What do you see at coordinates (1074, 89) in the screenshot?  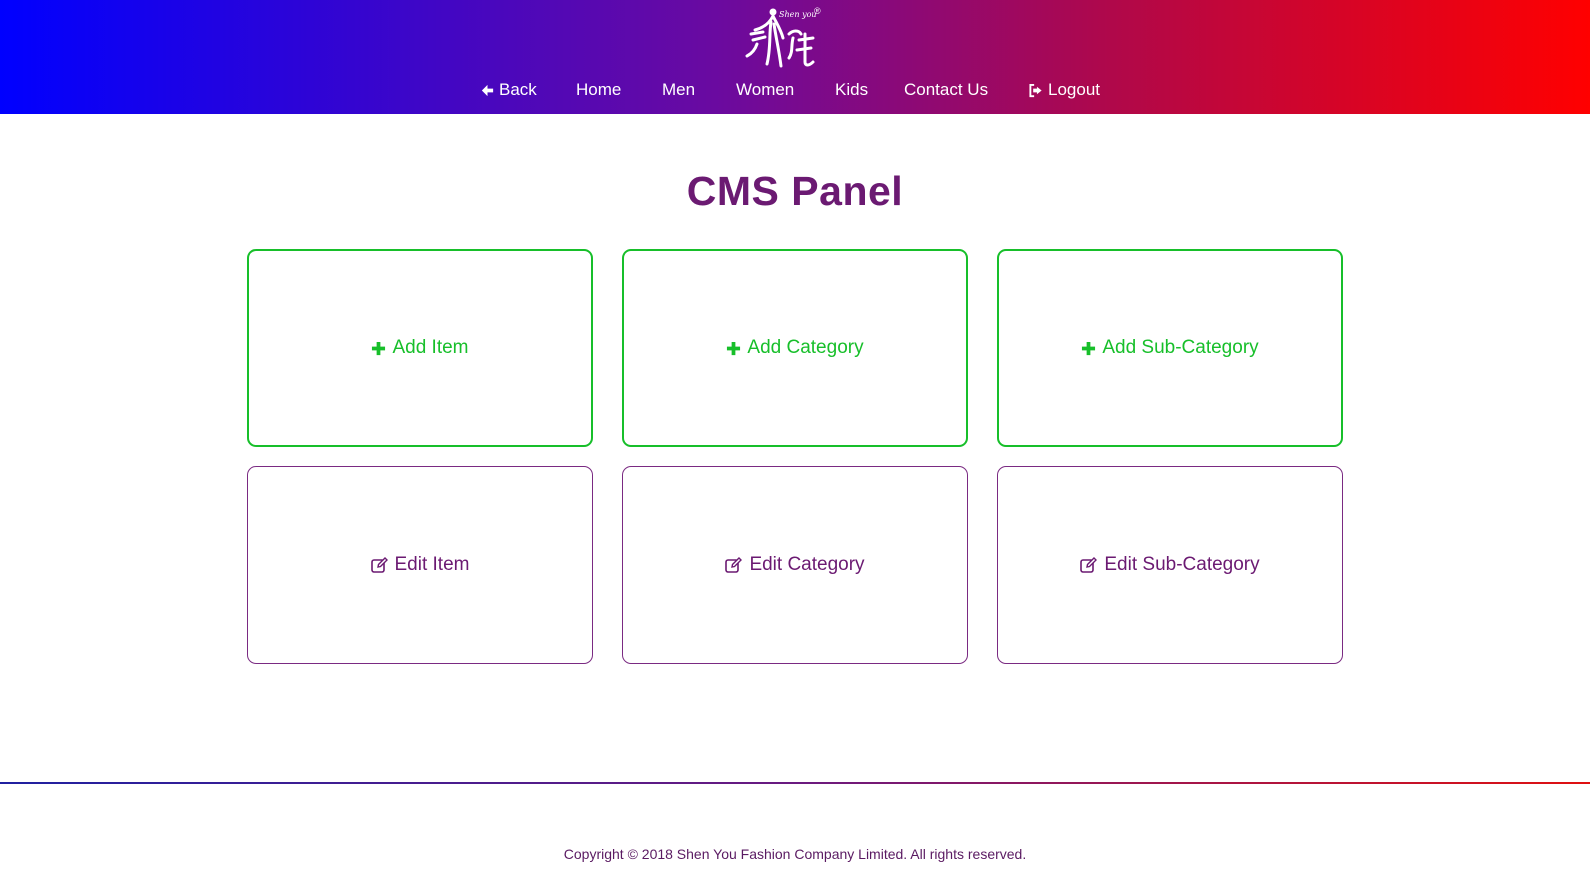 I see `nav-label: Logout` at bounding box center [1074, 89].